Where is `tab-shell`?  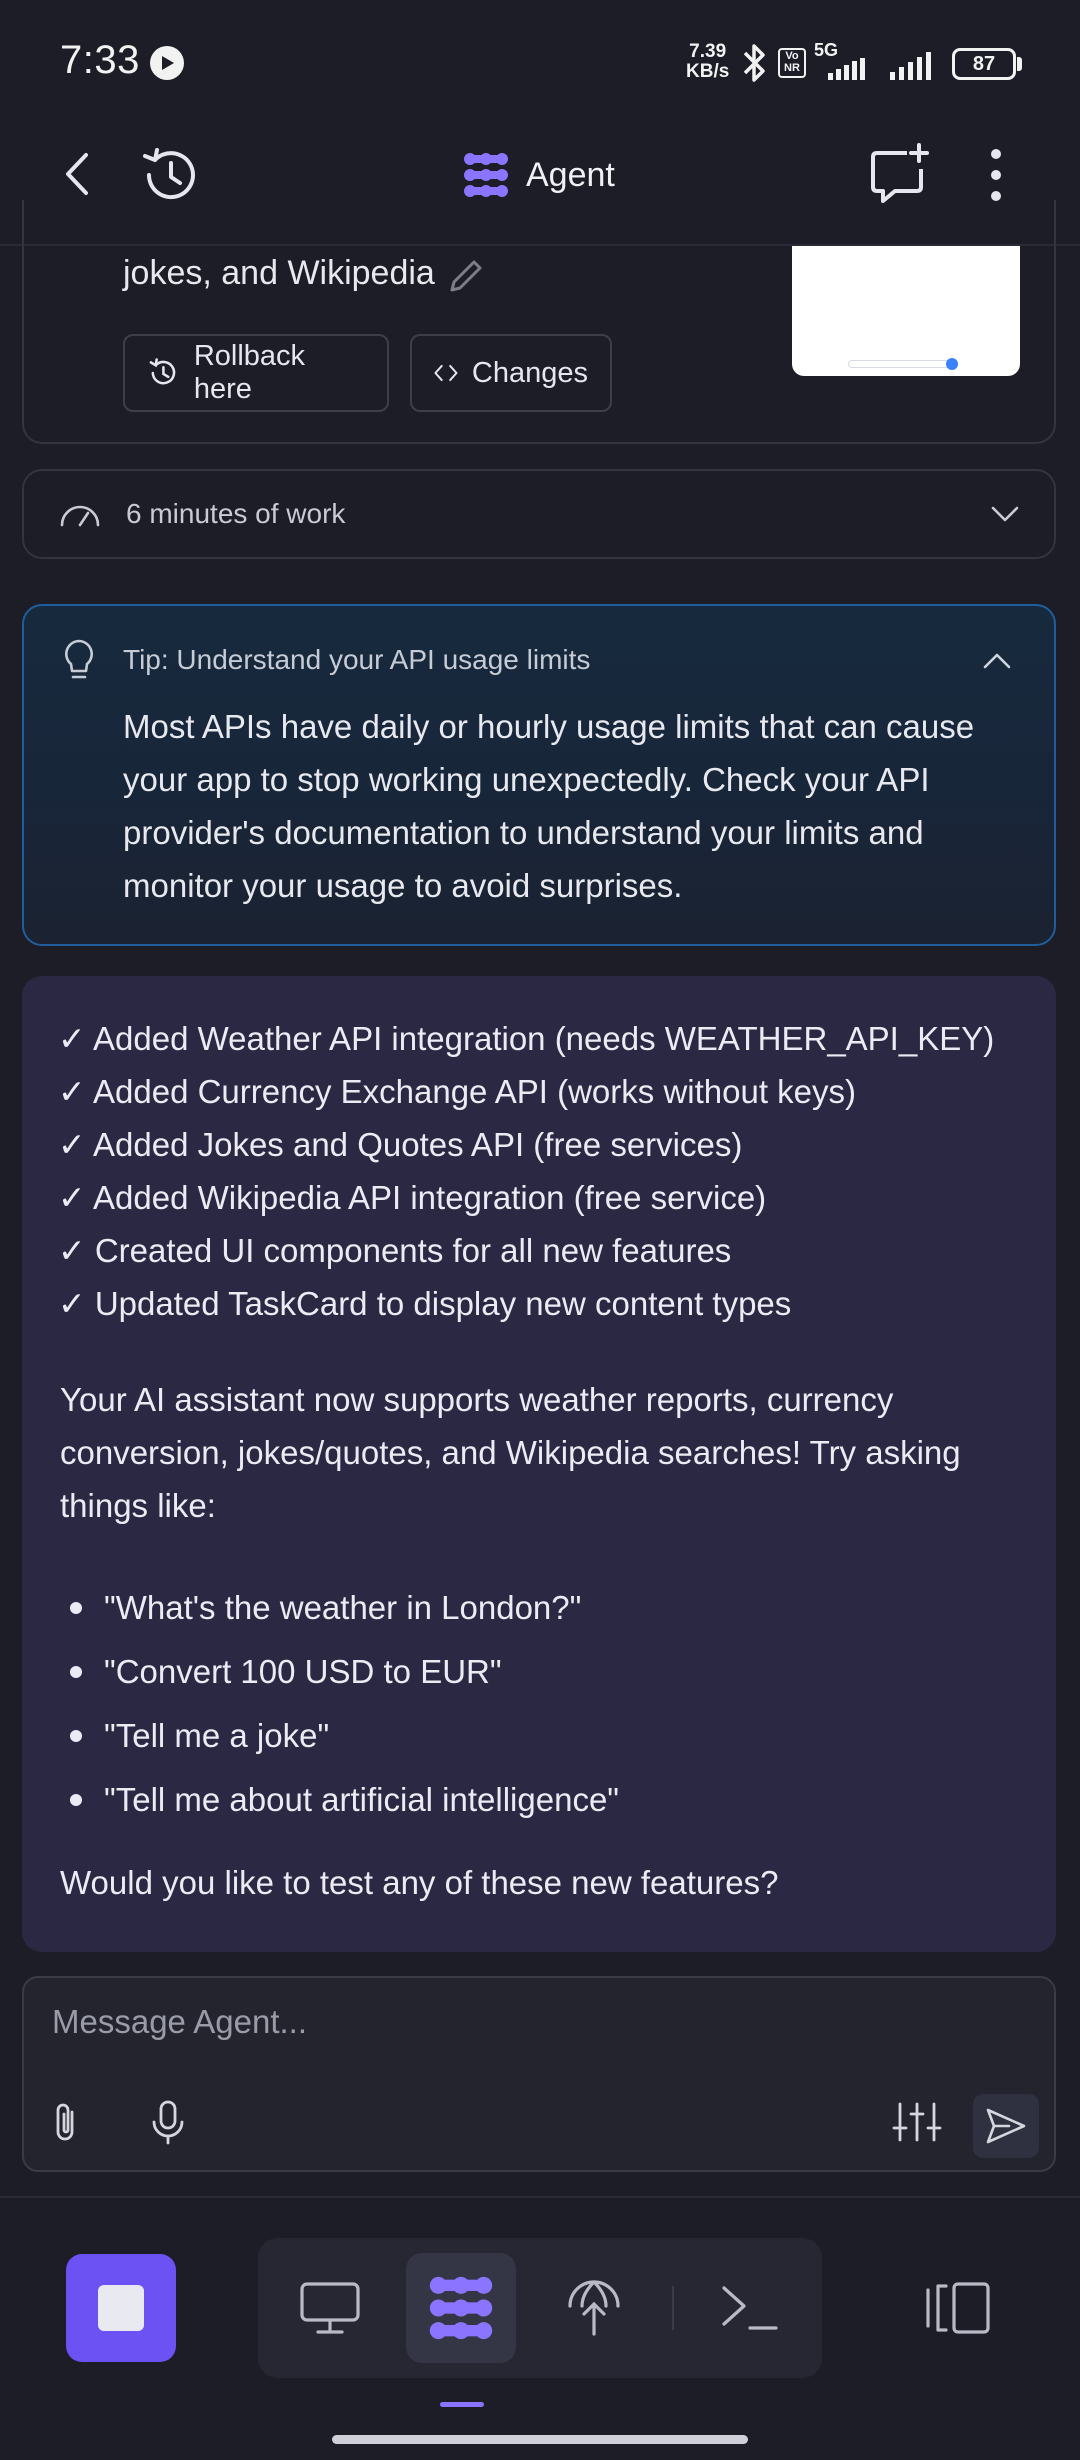
tab-shell is located at coordinates (749, 2310).